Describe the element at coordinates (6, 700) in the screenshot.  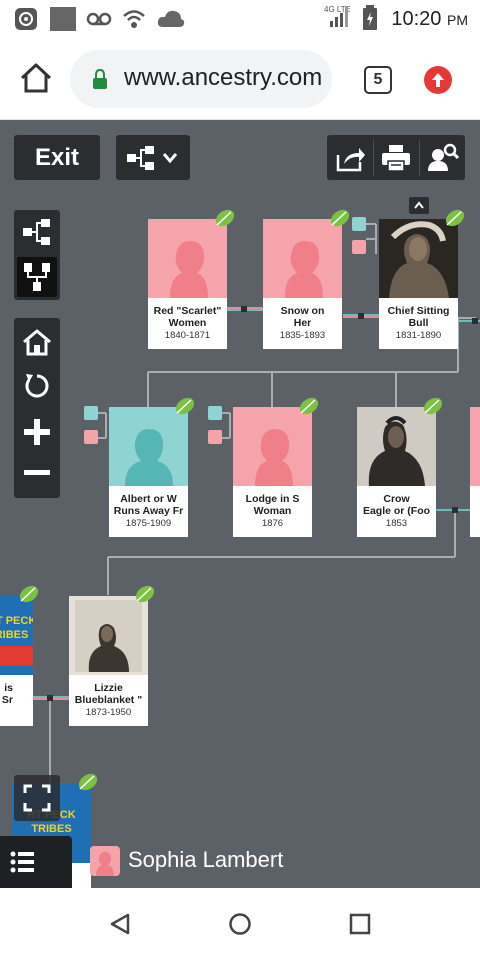
I see `person-name-line2: rt Sr` at that location.